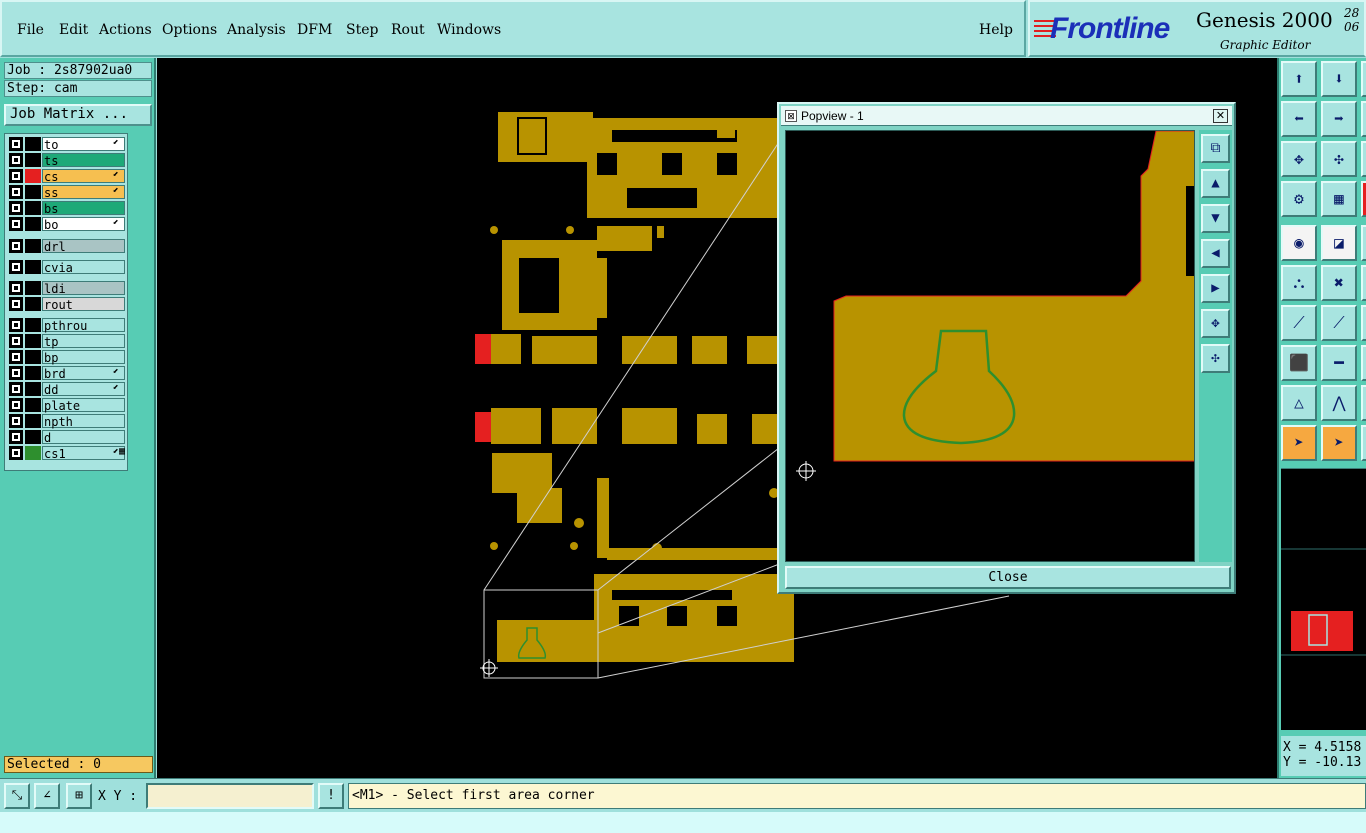 This screenshot has height=833, width=1366. Describe the element at coordinates (1299, 363) in the screenshot. I see `pad-tool-icon: ⬛` at that location.